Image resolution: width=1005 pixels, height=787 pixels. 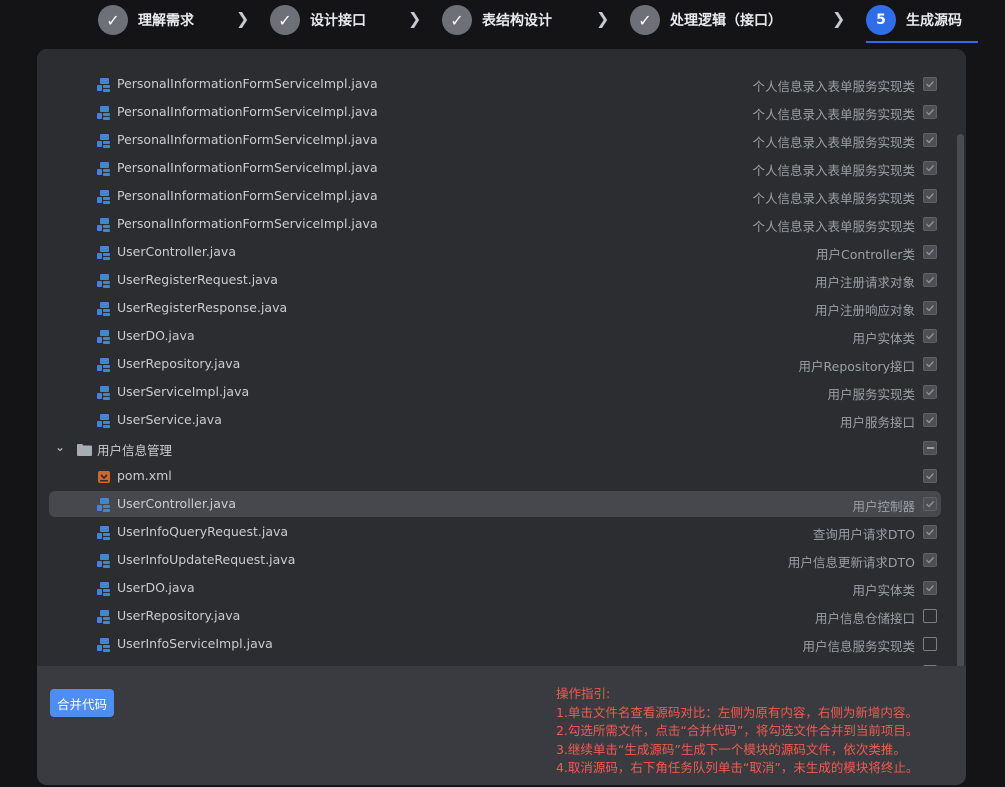 What do you see at coordinates (495, 280) in the screenshot?
I see `tree-file-row: UserRegisterRequest.java 用户注册请求对象` at bounding box center [495, 280].